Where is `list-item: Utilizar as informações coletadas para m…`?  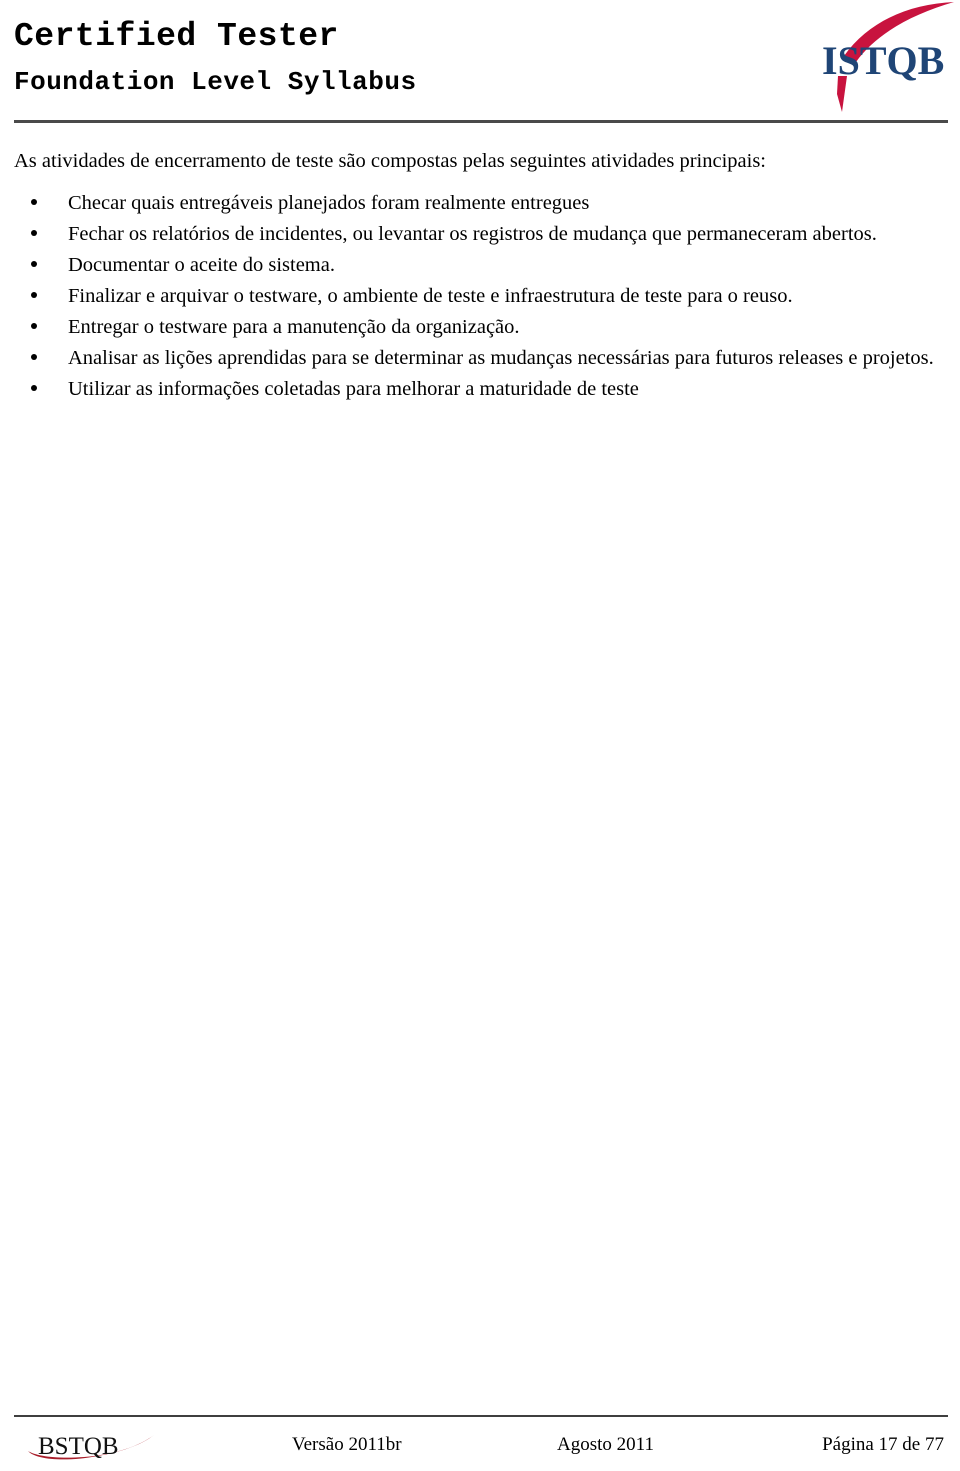
list-item: Utilizar as informações coletadas para m… is located at coordinates (480, 389).